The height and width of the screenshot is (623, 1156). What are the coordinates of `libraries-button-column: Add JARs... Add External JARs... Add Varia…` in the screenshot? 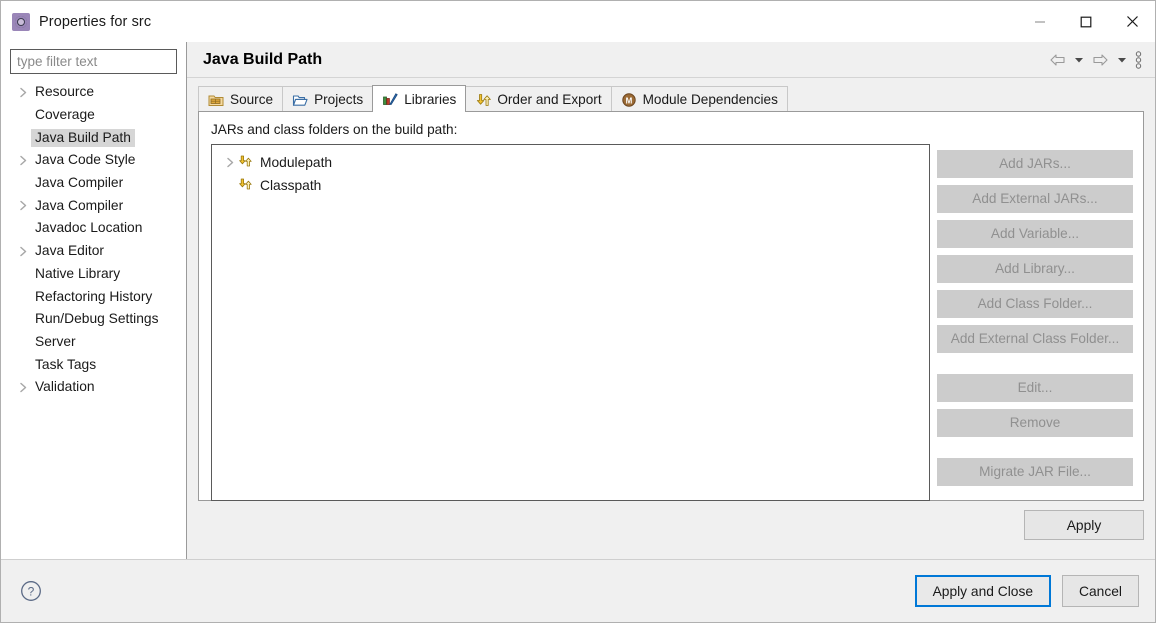 It's located at (1035, 322).